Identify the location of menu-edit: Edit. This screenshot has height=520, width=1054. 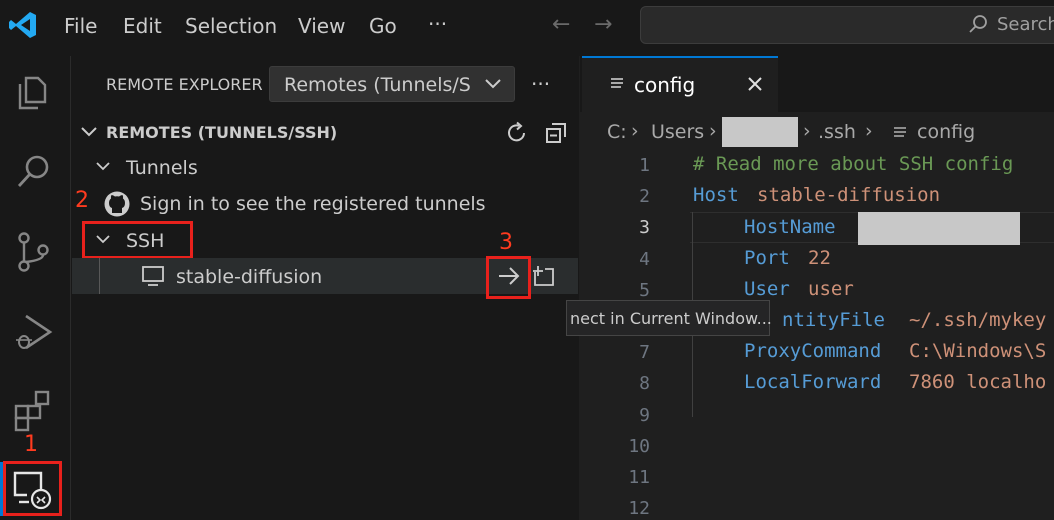
(142, 26).